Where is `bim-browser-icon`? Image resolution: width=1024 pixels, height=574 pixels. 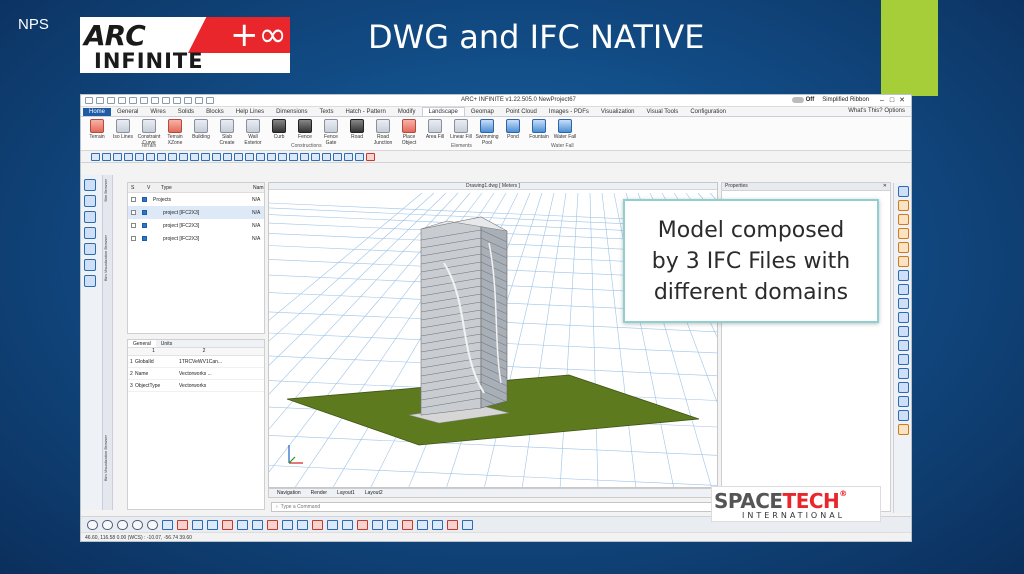
bim-browser-icon is located at coordinates (90, 185).